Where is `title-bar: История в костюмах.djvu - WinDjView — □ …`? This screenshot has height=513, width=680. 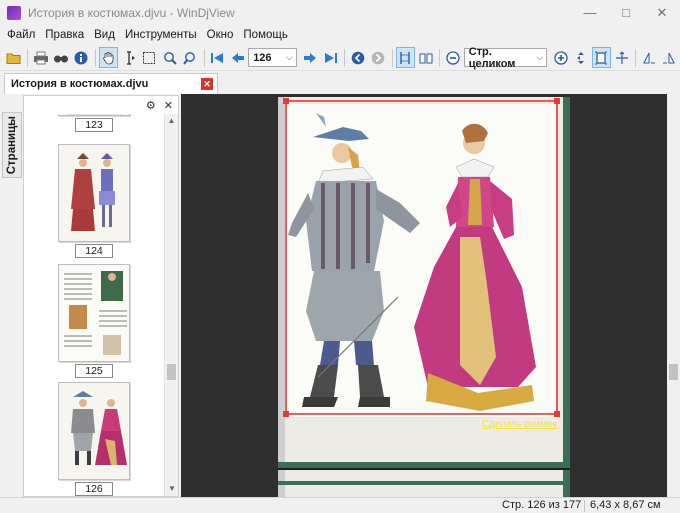
title-bar: История в костюмах.djvu - WinDjView — □ … is located at coordinates (340, 12).